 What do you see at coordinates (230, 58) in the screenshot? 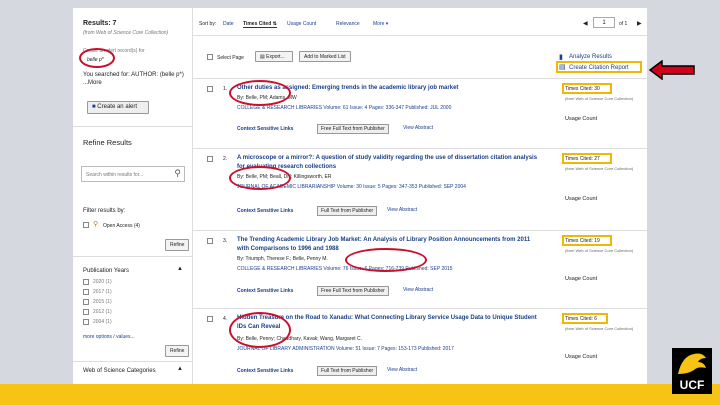
I see `select-page-label: Select Page` at bounding box center [230, 58].